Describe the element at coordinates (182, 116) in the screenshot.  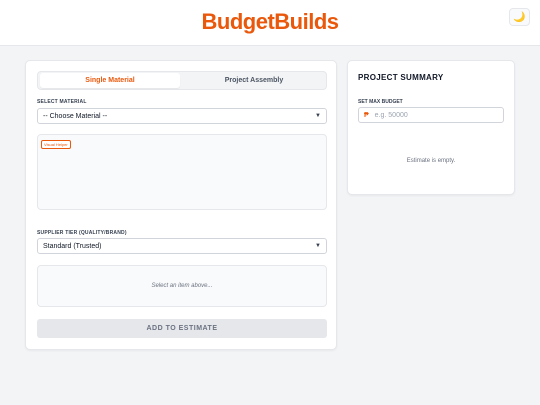
I see `material-select: -- Choose Material -- ▼` at that location.